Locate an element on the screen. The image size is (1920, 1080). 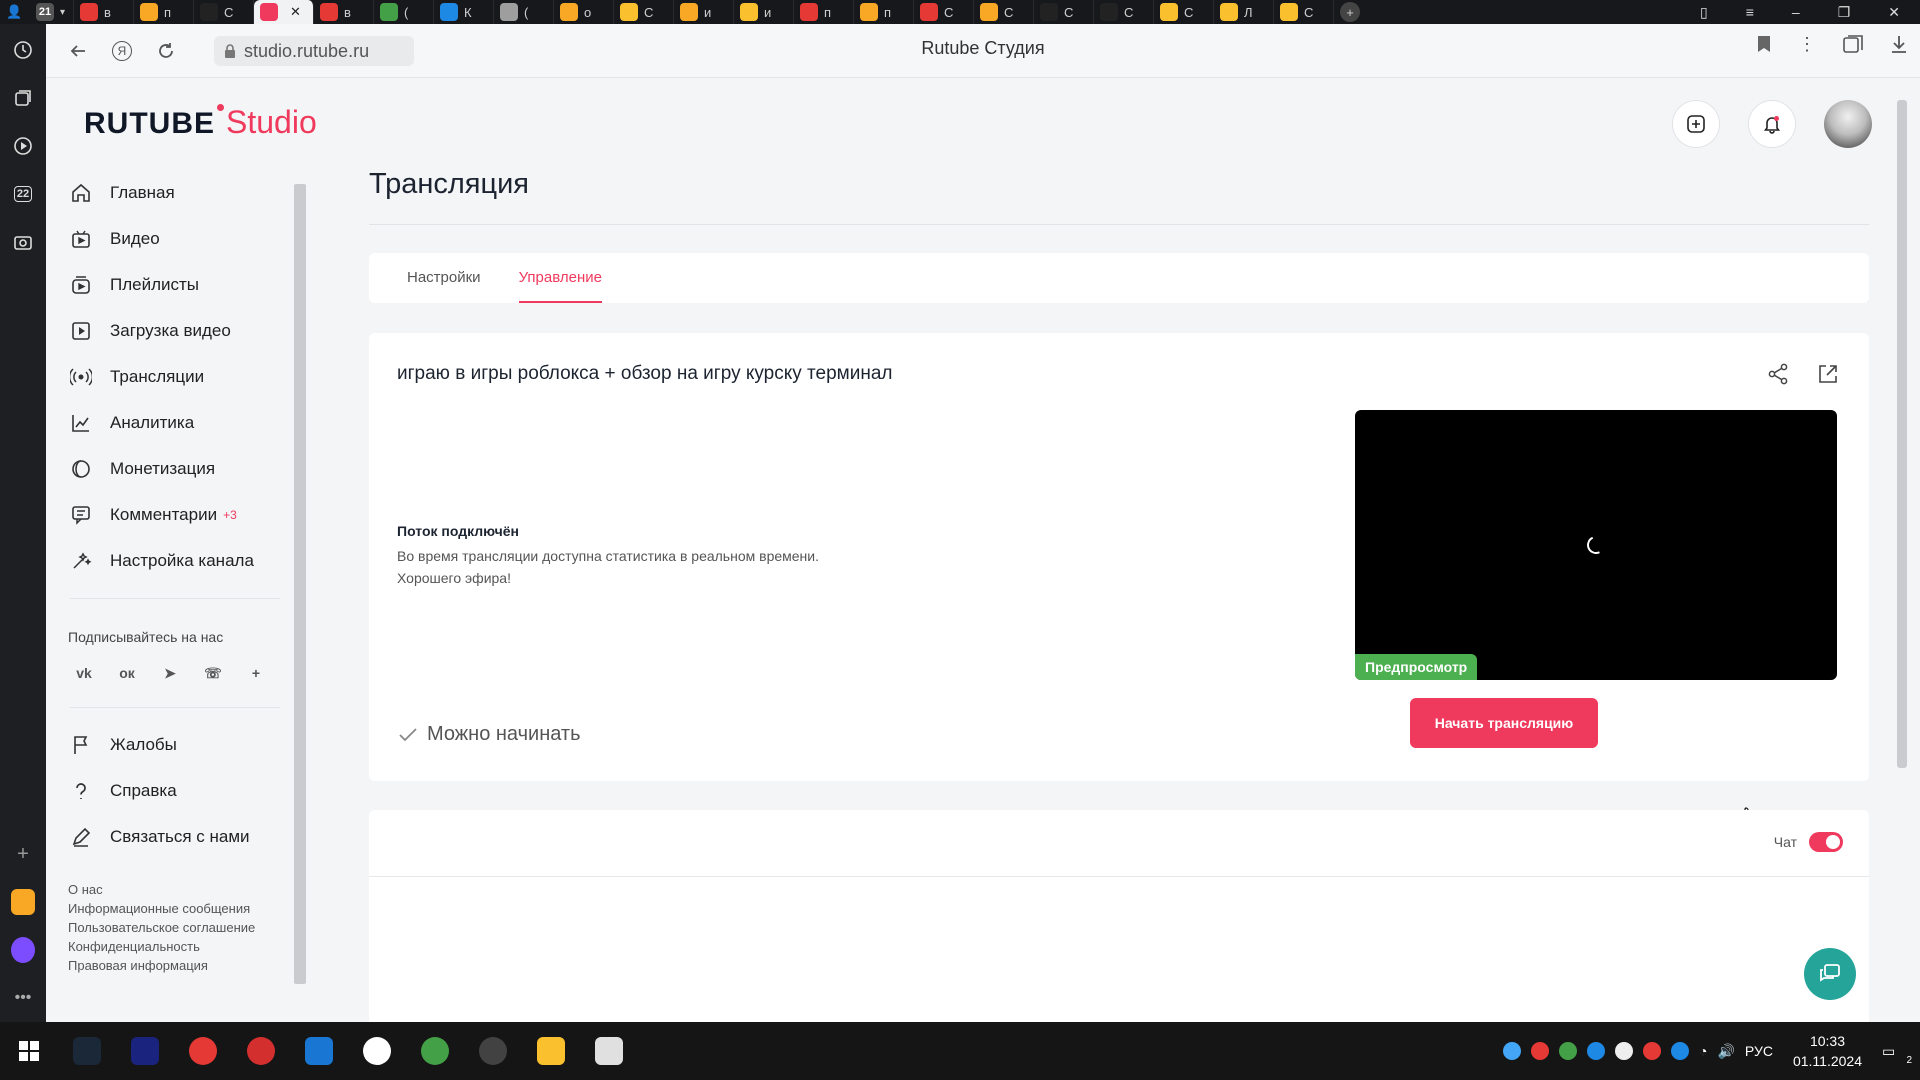
viber-icon: ☏ is located at coordinates (213, 673).